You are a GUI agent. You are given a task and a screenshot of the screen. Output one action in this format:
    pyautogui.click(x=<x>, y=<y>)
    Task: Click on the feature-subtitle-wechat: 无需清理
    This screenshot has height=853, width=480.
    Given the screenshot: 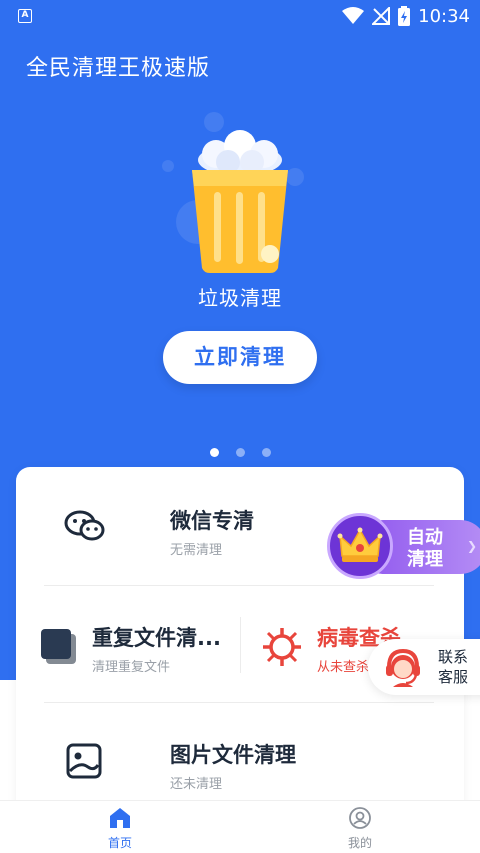 What is the action you would take?
    pyautogui.click(x=196, y=550)
    